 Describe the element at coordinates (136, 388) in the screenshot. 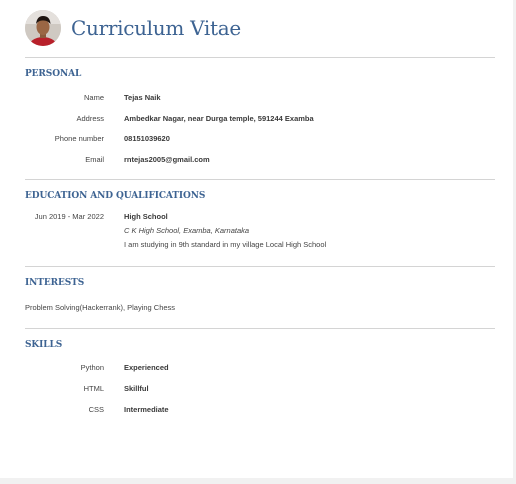

I see `skill-level: Skillful` at that location.